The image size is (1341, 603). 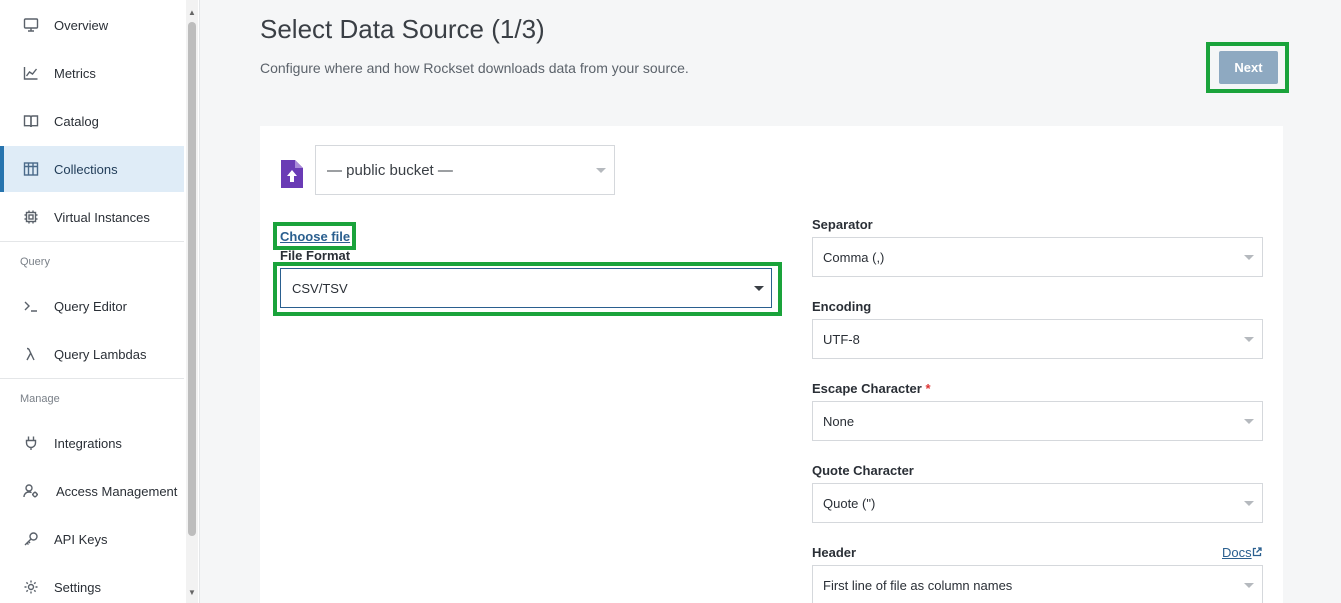 What do you see at coordinates (1248, 67) in the screenshot?
I see `next-button: Next` at bounding box center [1248, 67].